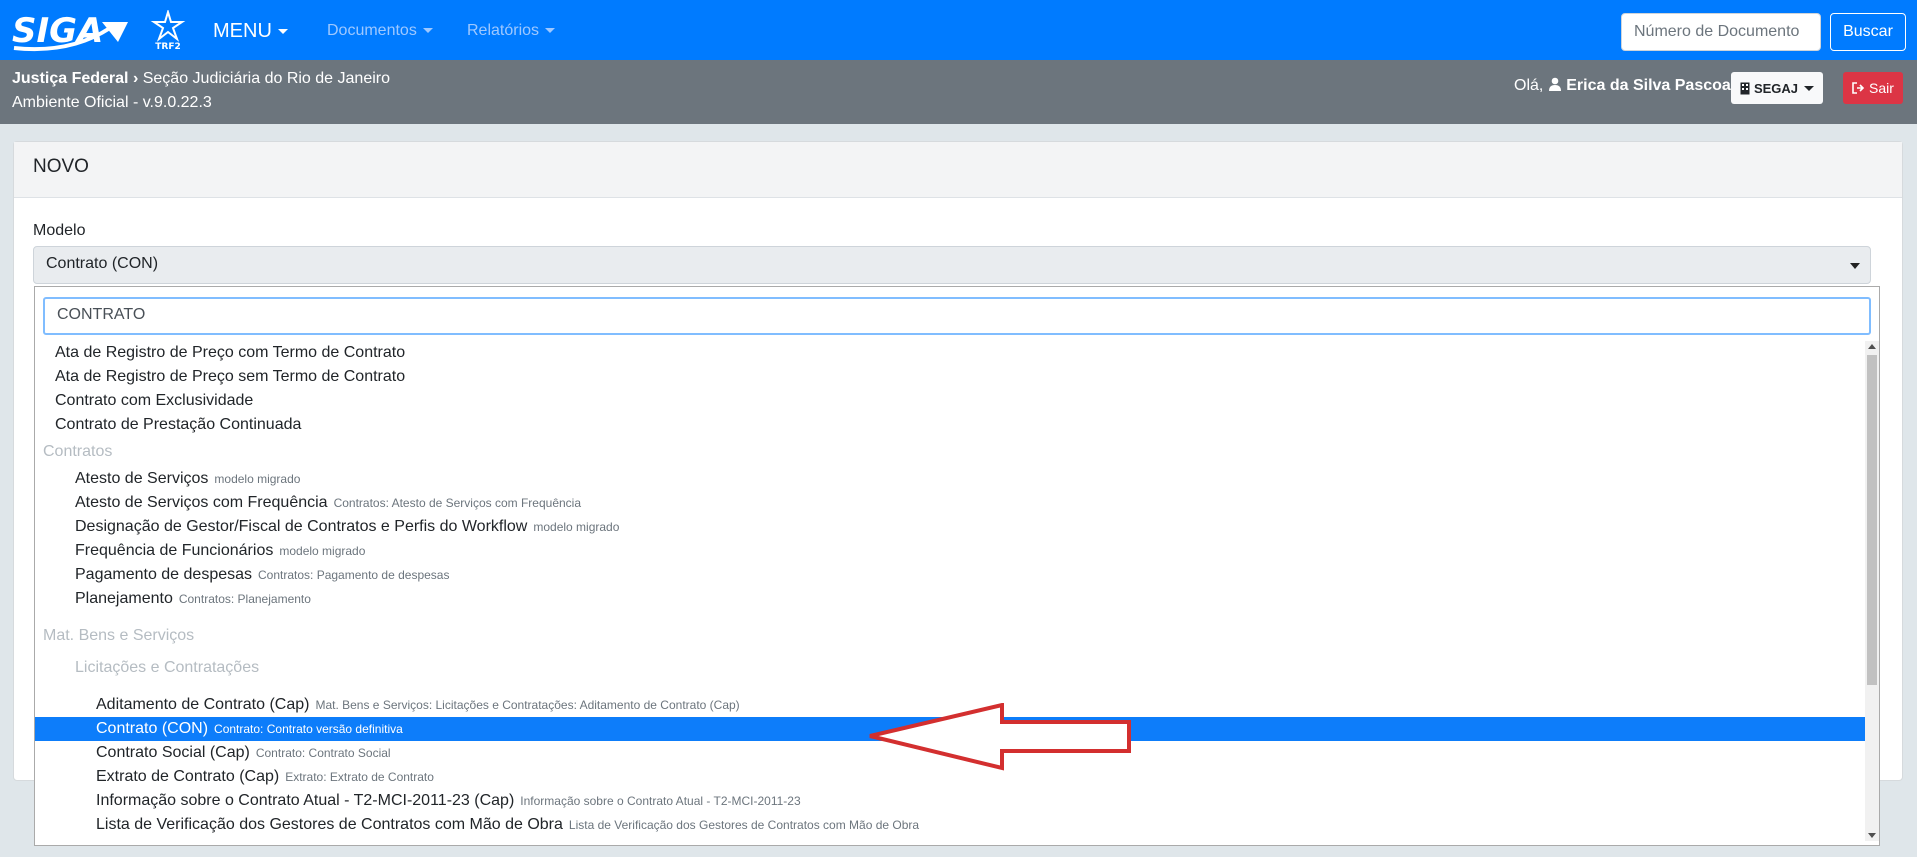  Describe the element at coordinates (61, 166) in the screenshot. I see `card-title: NOVO` at that location.